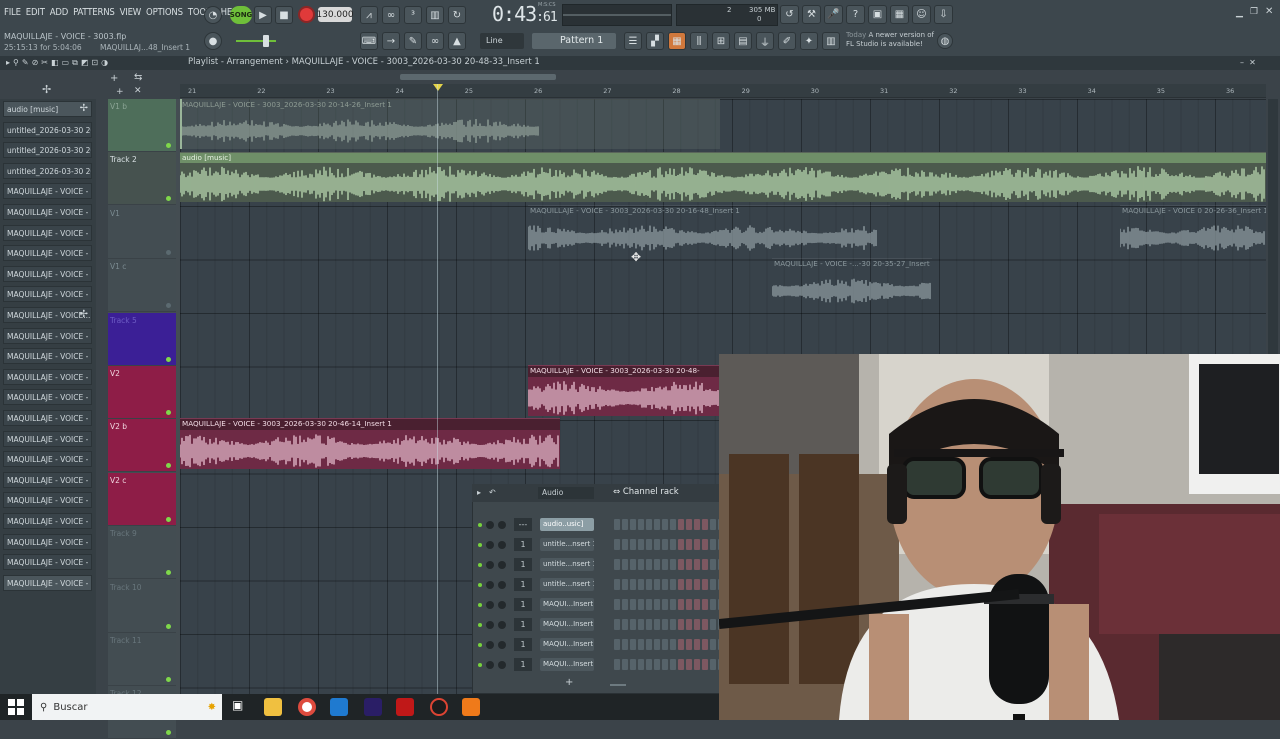 This screenshot has height=739, width=1280. I want to click on app-red-icon, so click(405, 707).